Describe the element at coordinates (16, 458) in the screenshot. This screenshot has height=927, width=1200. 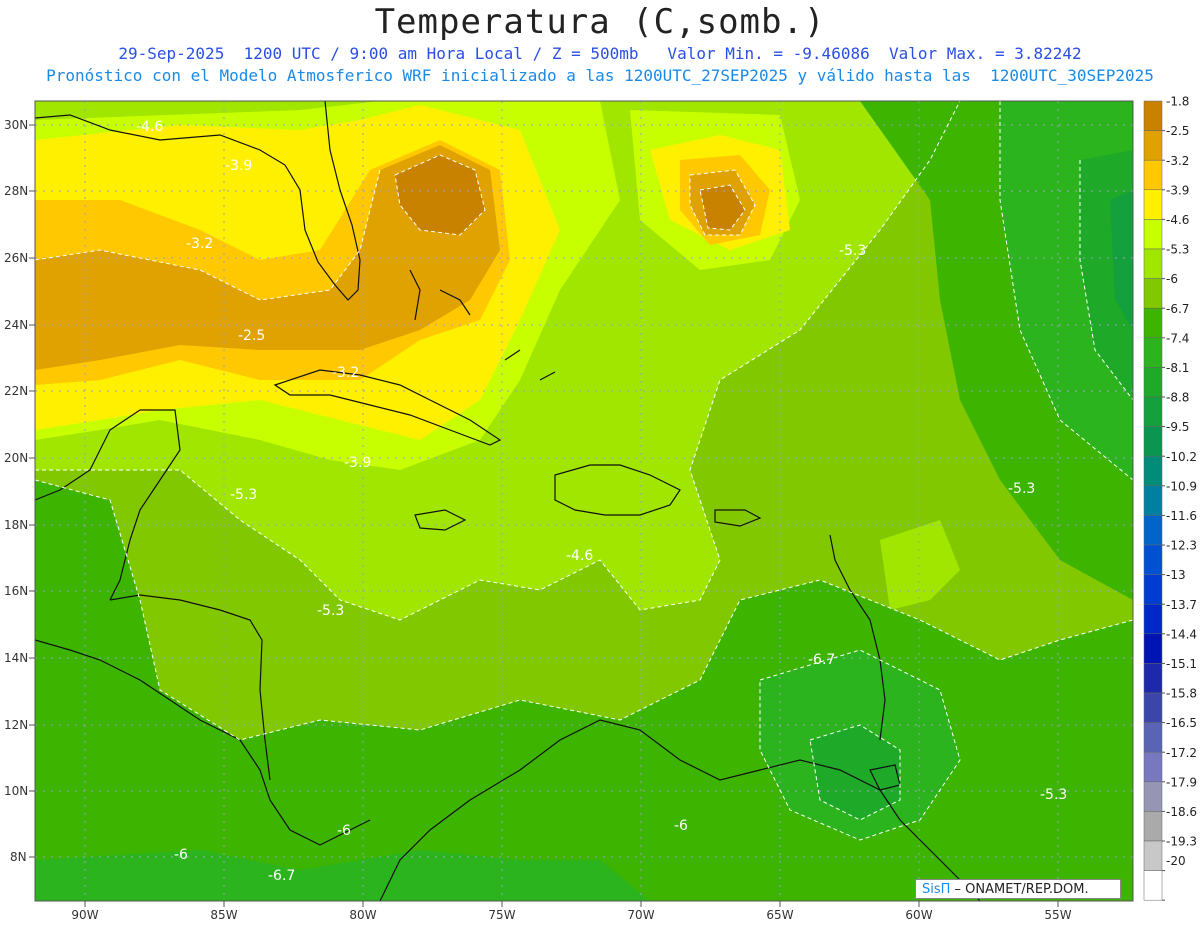
I see `lat-label: 20N` at that location.